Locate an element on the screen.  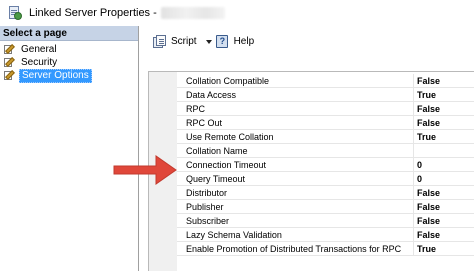
property-row-rpc-out: RPC Out False is located at coordinates (325, 123).